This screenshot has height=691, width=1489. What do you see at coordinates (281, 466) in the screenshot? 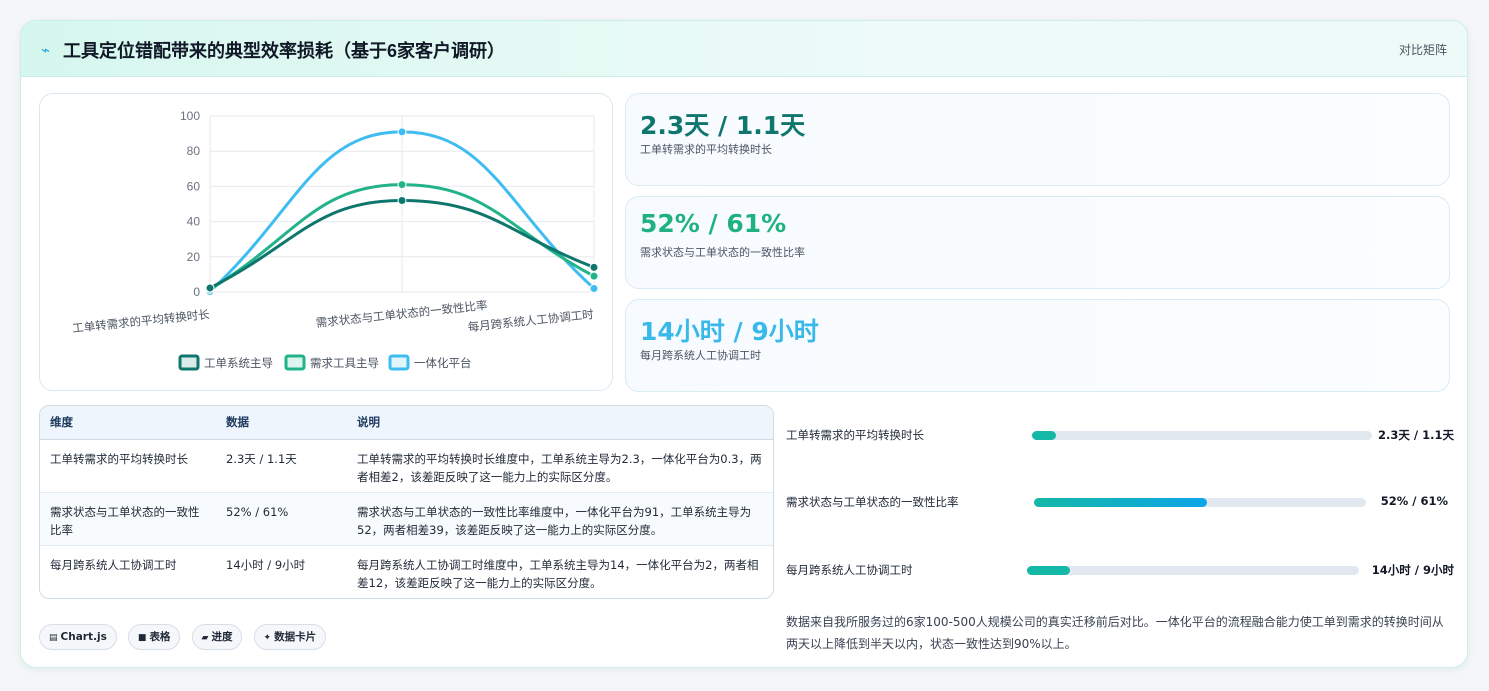
I see `table-cell-data: 2.3天 / 1.1天` at bounding box center [281, 466].